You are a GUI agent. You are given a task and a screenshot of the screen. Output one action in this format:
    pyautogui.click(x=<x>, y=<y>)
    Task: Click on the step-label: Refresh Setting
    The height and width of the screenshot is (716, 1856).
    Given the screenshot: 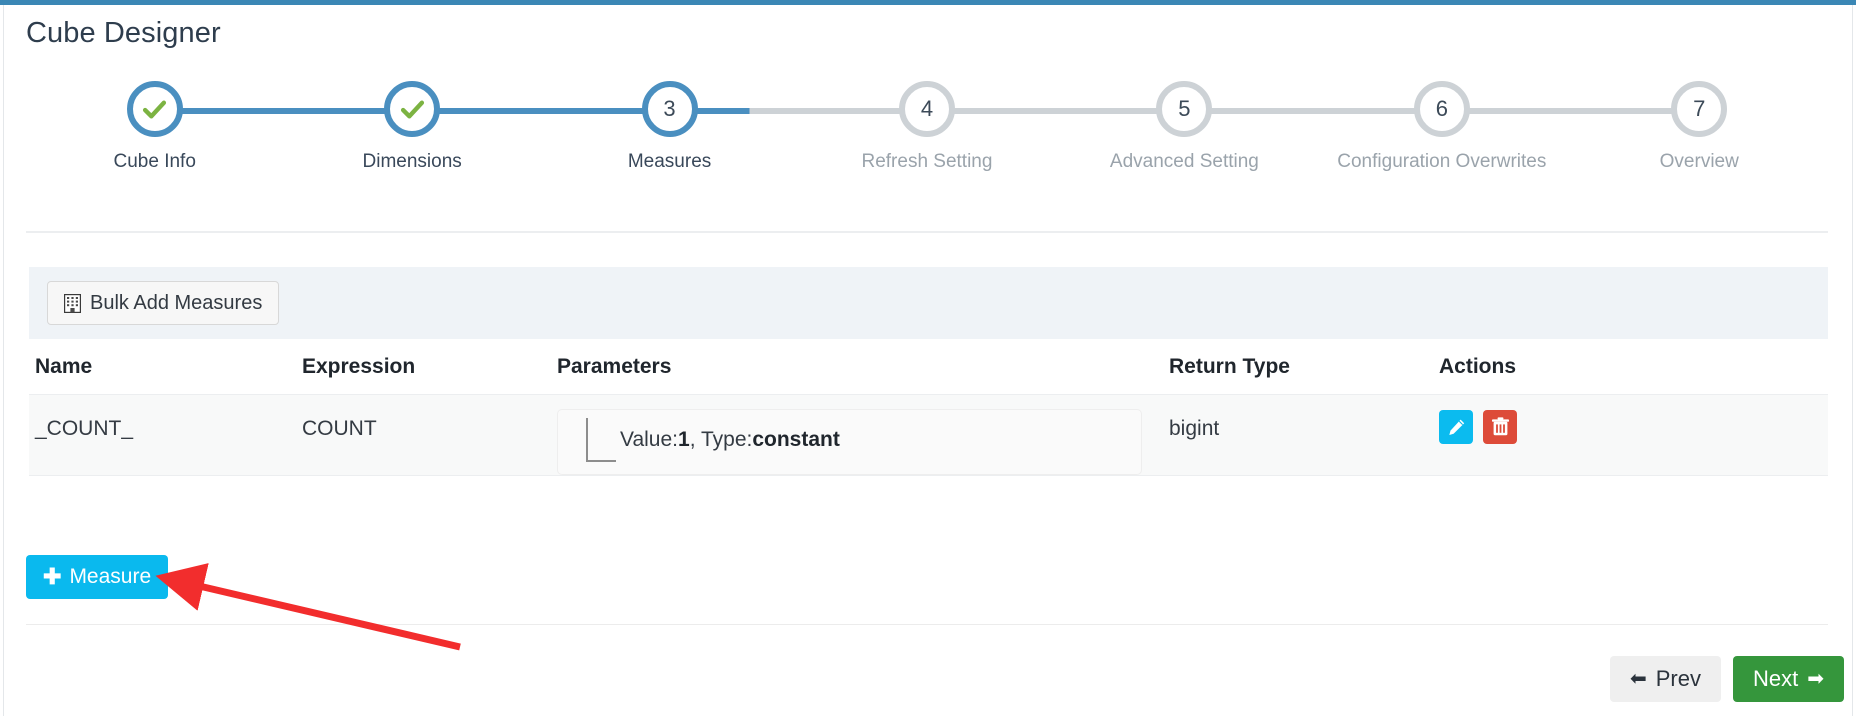 What is the action you would take?
    pyautogui.click(x=927, y=161)
    